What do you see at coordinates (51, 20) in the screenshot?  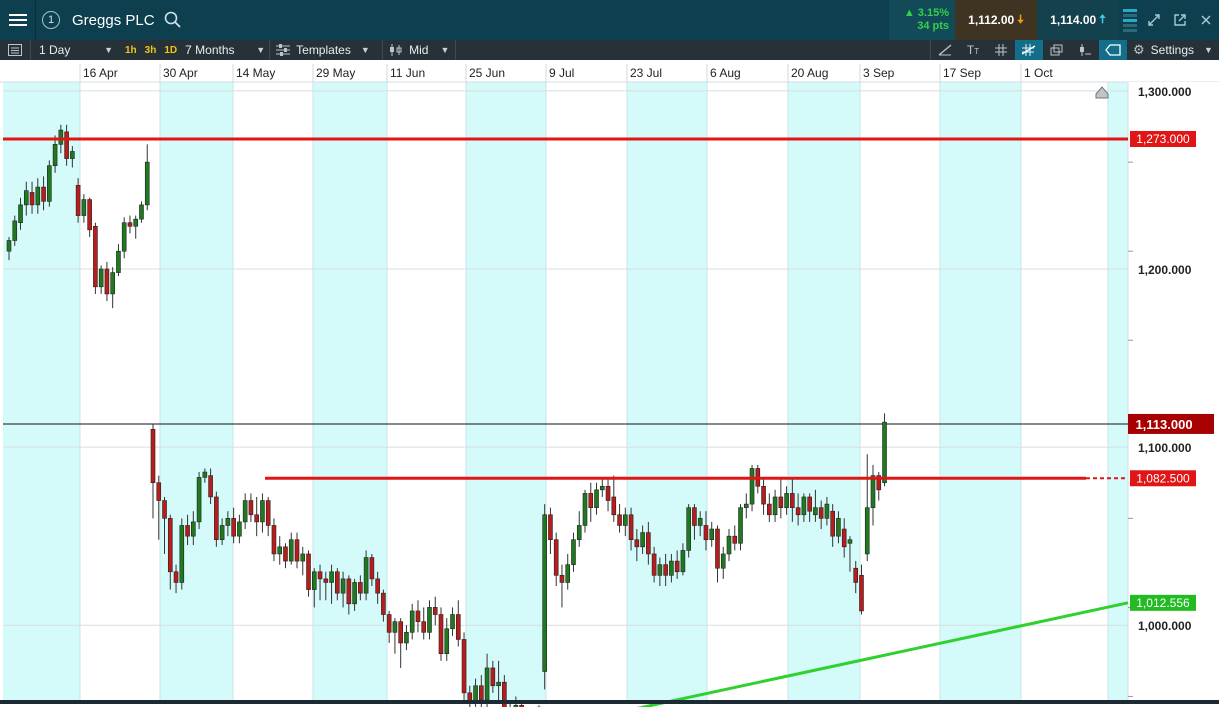 I see `chart-link-button: 1` at bounding box center [51, 20].